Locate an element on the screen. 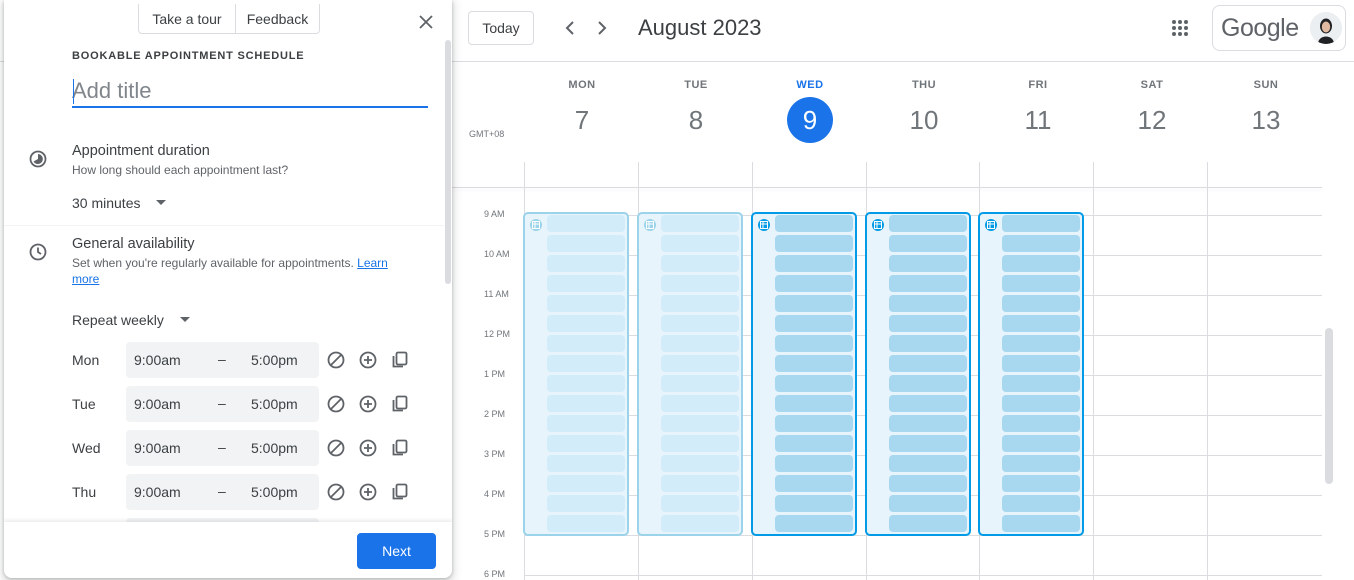  google-apps-button is located at coordinates (1180, 28).